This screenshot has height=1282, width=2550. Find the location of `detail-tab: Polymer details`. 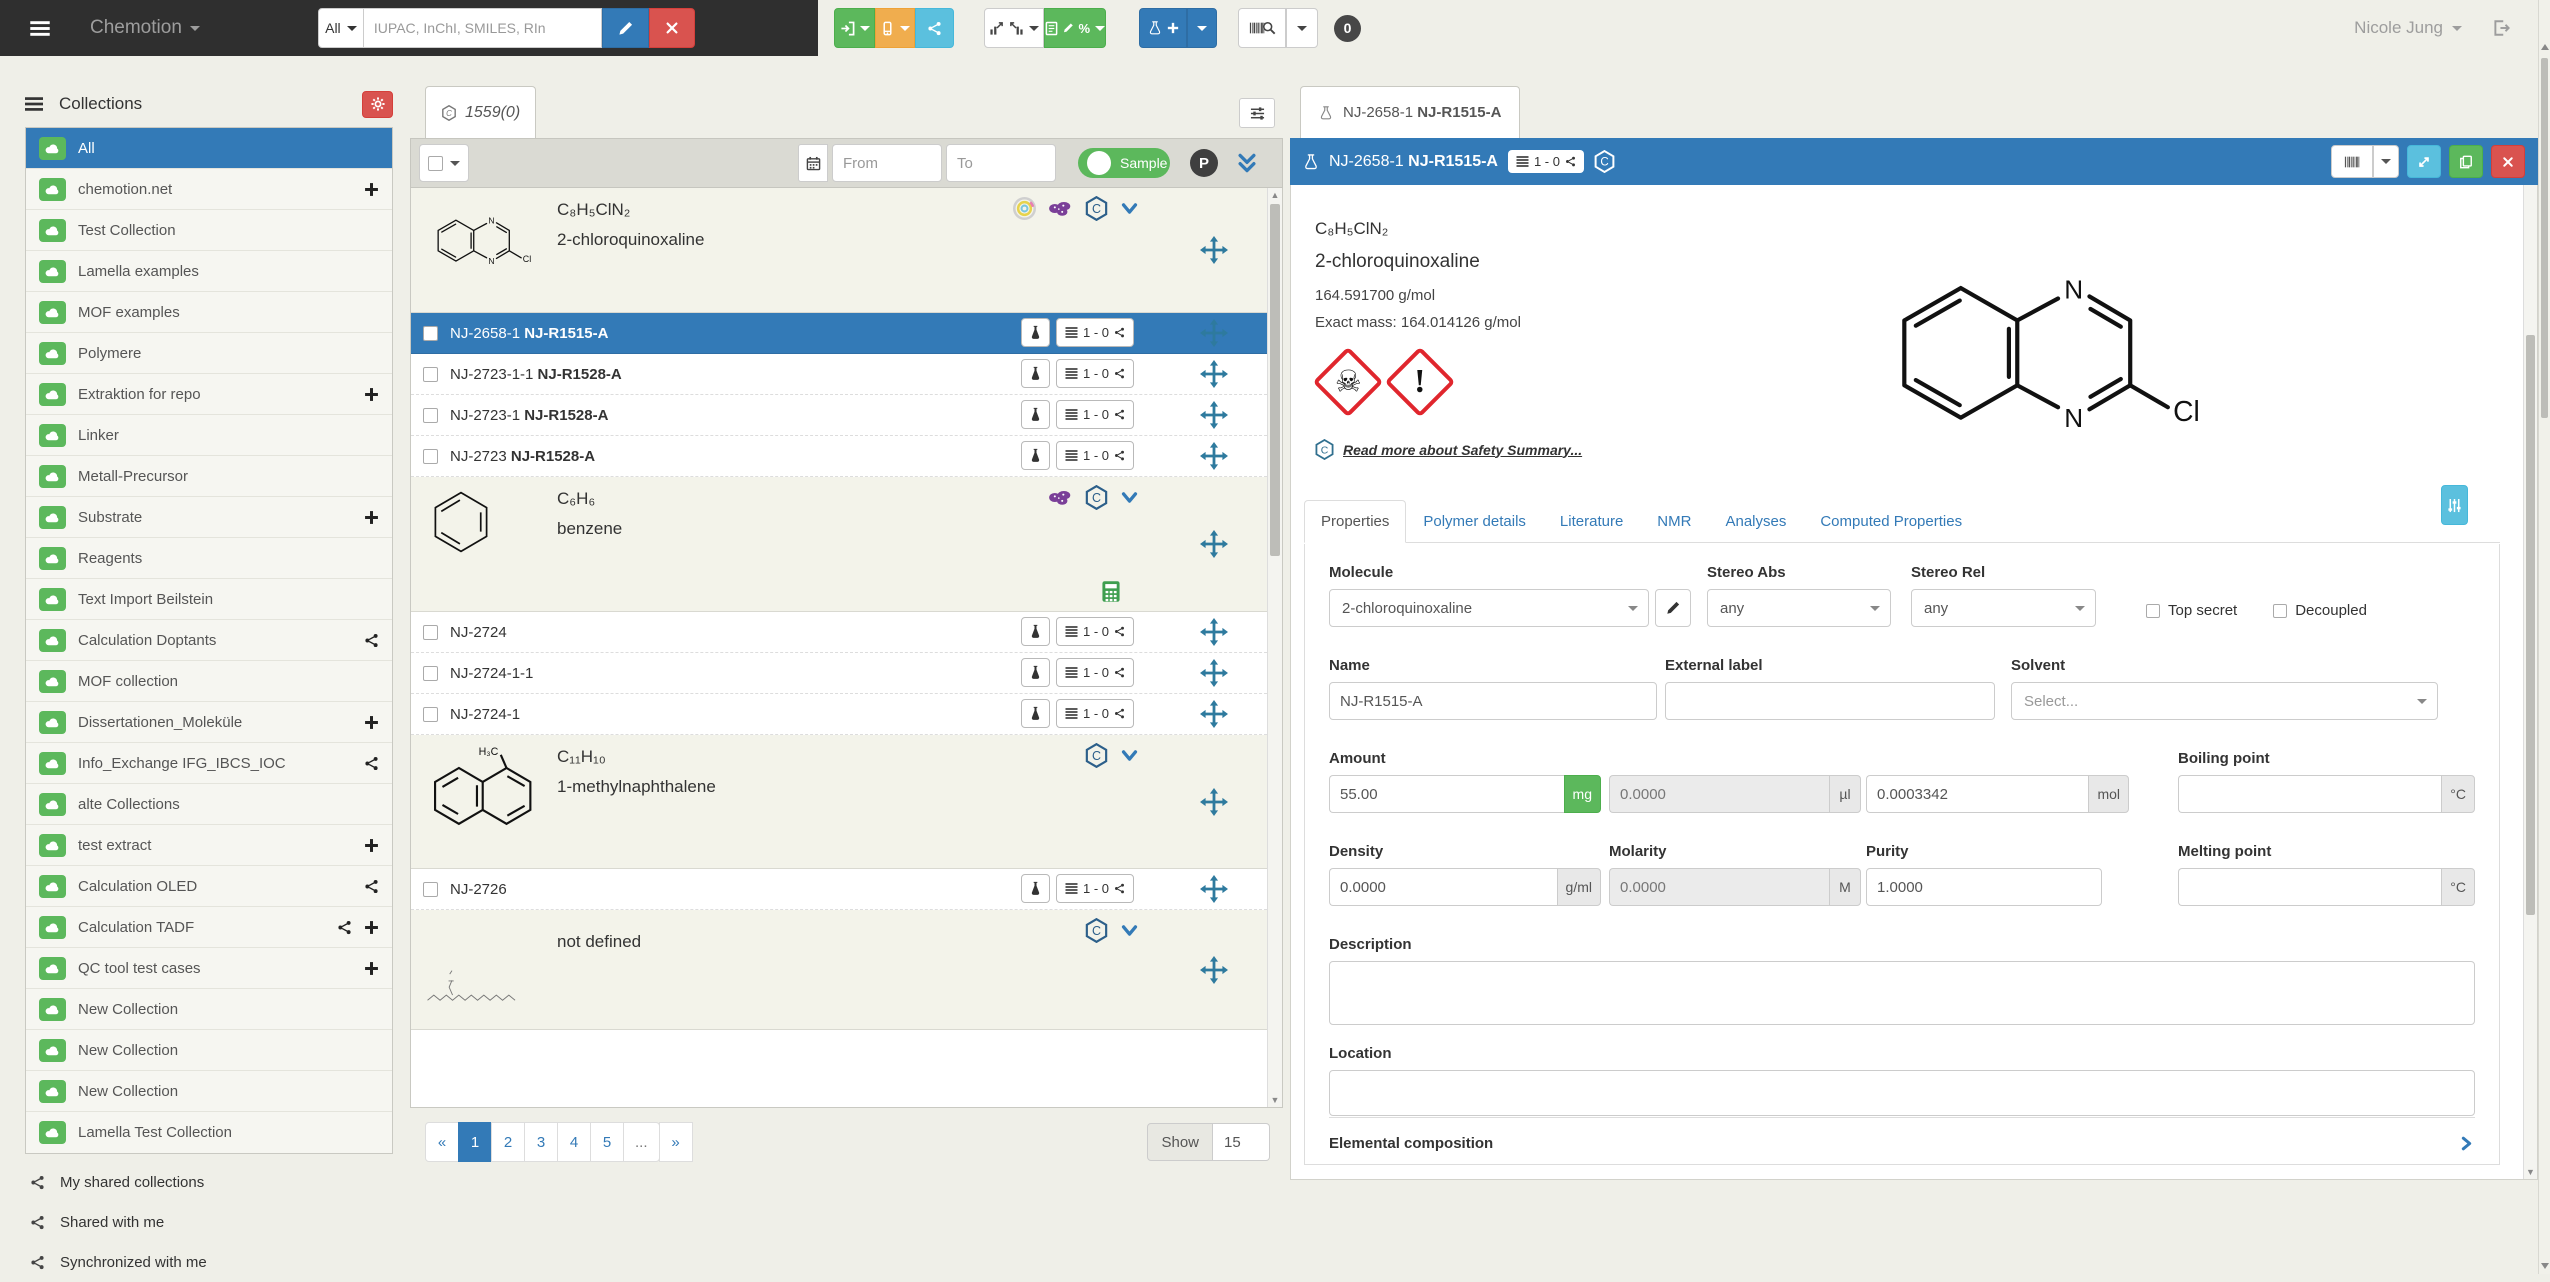

detail-tab: Polymer details is located at coordinates (1474, 521).